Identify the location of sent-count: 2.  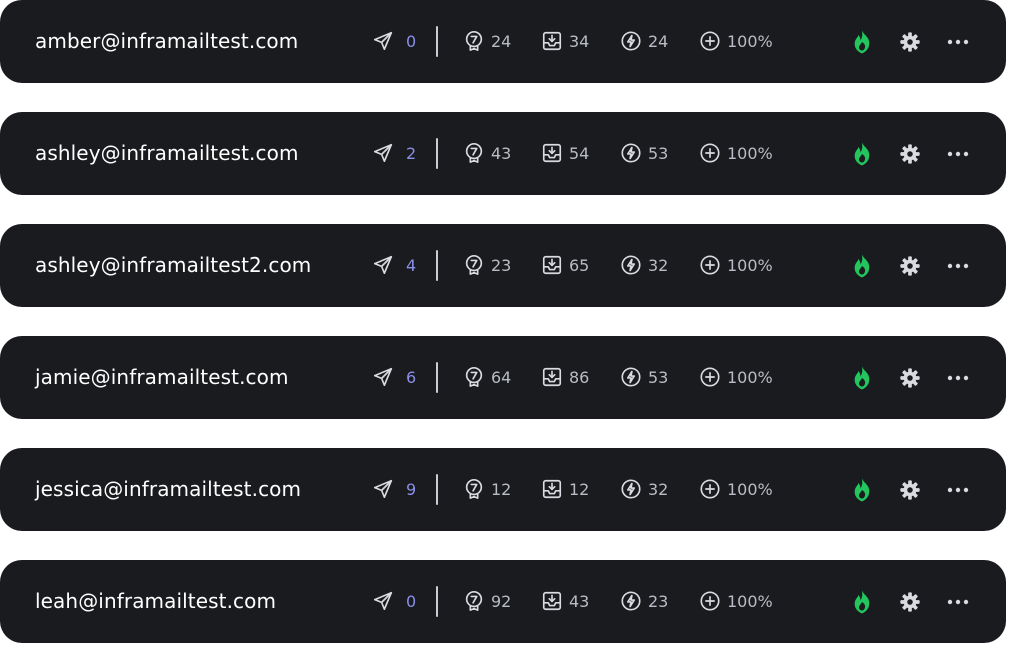
(411, 153).